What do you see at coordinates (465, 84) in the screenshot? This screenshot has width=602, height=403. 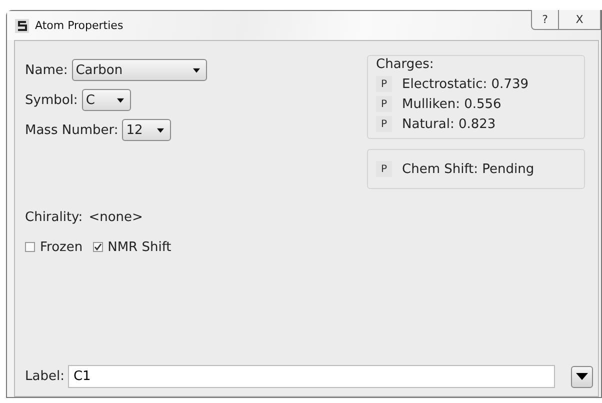 I see `property-text: Electrostatic: 0.739` at bounding box center [465, 84].